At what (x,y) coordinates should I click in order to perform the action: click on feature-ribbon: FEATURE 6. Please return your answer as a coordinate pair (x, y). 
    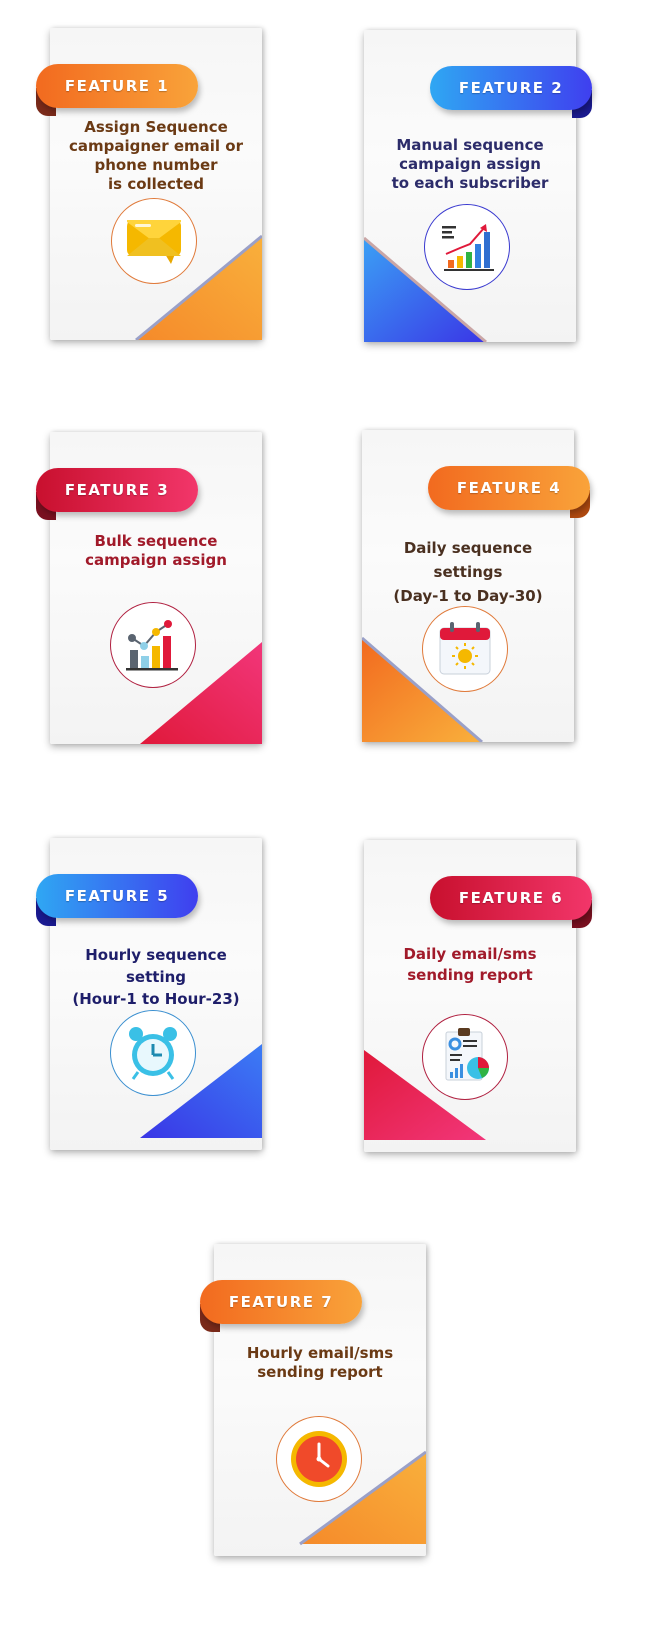
    Looking at the image, I should click on (511, 898).